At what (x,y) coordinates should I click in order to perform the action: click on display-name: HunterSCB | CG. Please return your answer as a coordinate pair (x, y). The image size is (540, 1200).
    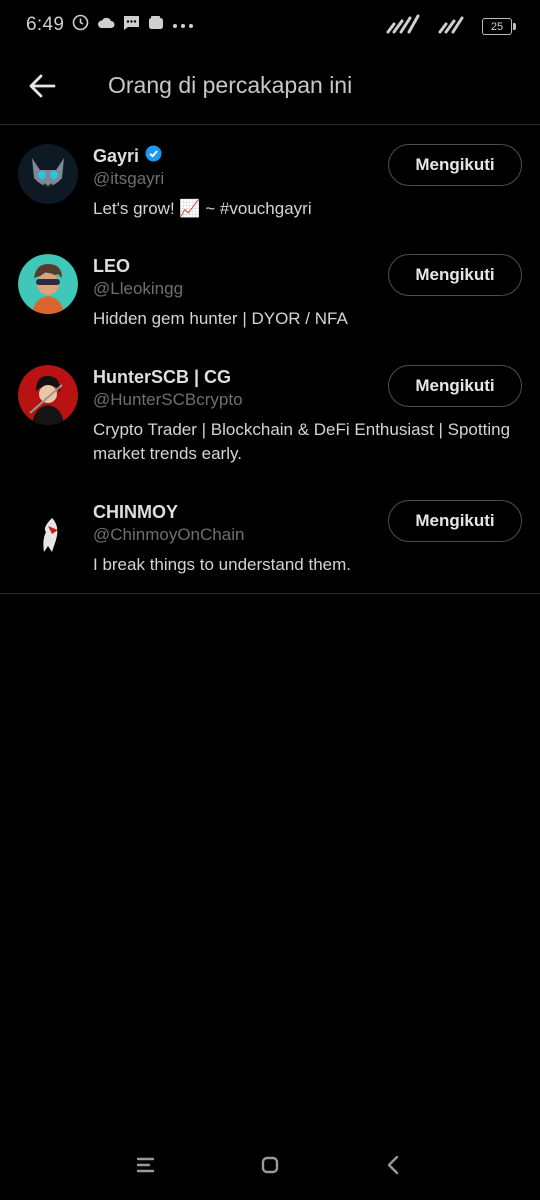
    Looking at the image, I should click on (162, 377).